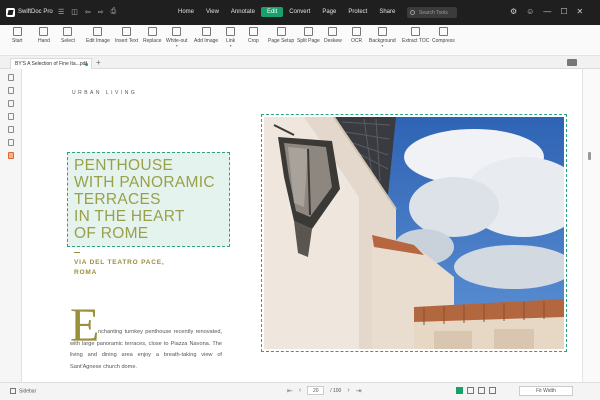  What do you see at coordinates (119, 267) in the screenshot?
I see `address-subhead: VIA DEL TEATRO PACE, ROMA` at bounding box center [119, 267].